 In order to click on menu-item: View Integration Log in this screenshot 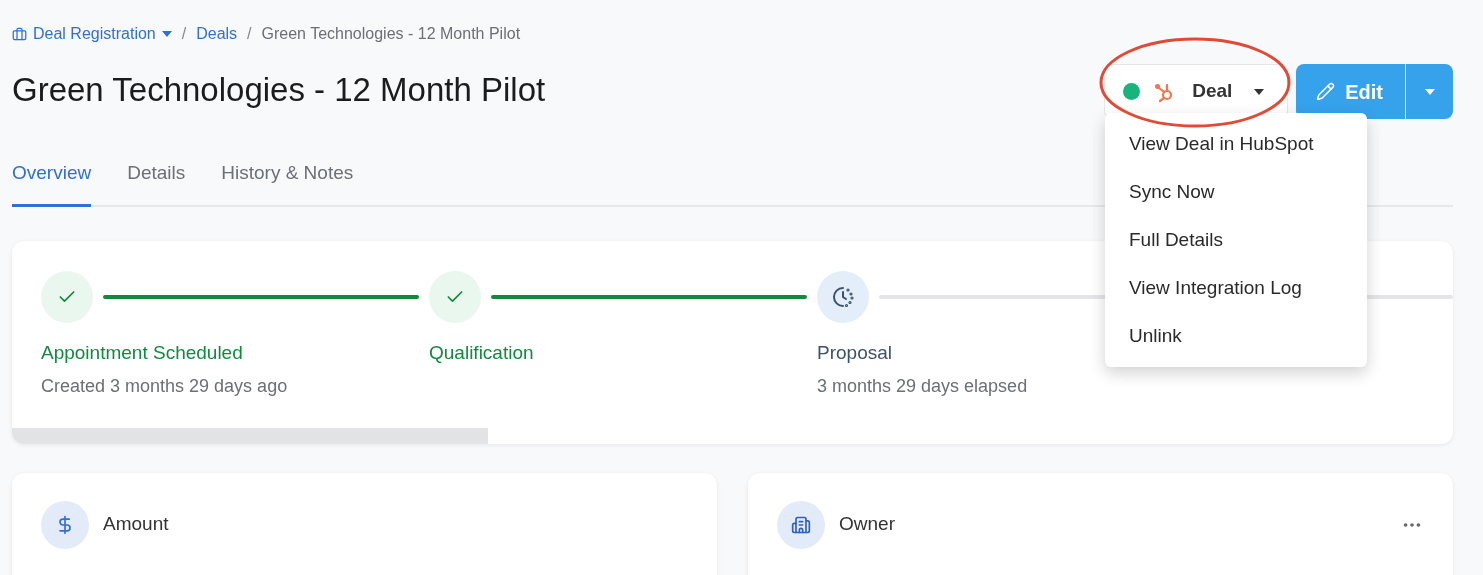, I will do `click(1236, 288)`.